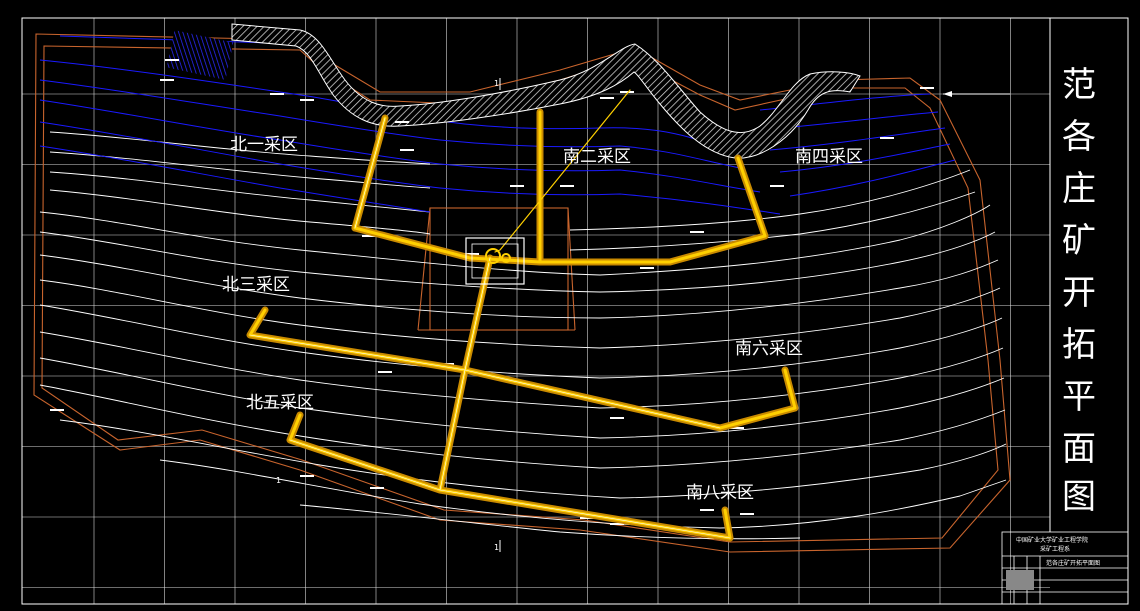  Describe the element at coordinates (200, 55) in the screenshot. I see `blue-hatch-patch` at that location.